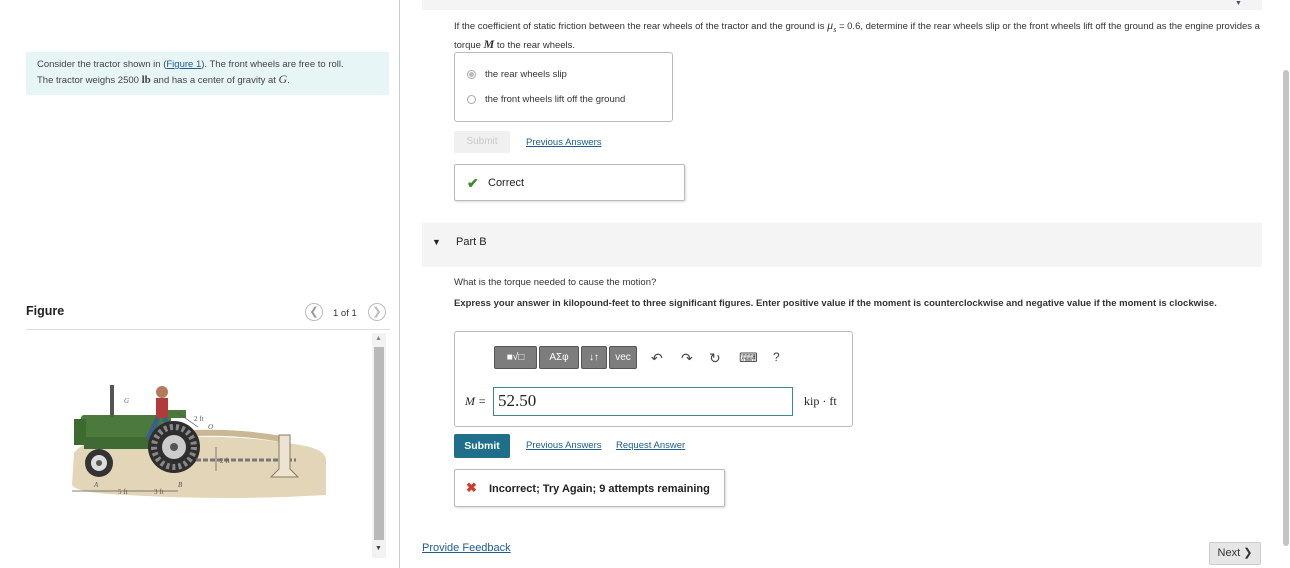 The width and height of the screenshot is (1290, 568). I want to click on label-3ft: 3 ft, so click(159, 492).